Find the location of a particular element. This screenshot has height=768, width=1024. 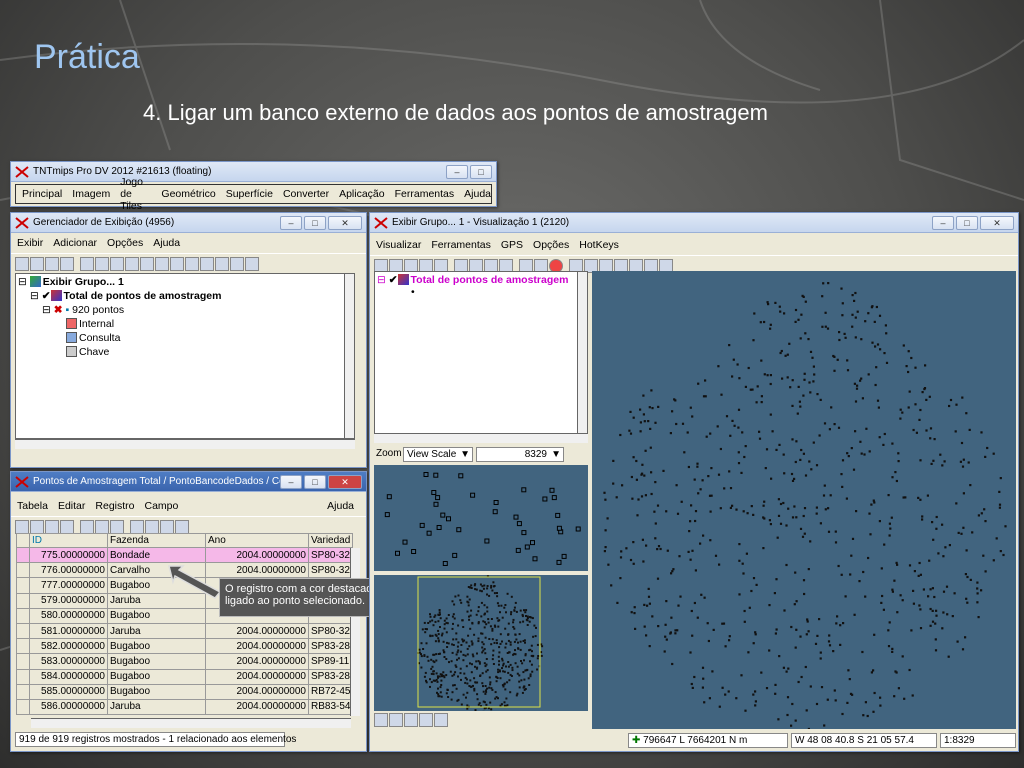

add-map-grid-icon is located at coordinates (207, 263).